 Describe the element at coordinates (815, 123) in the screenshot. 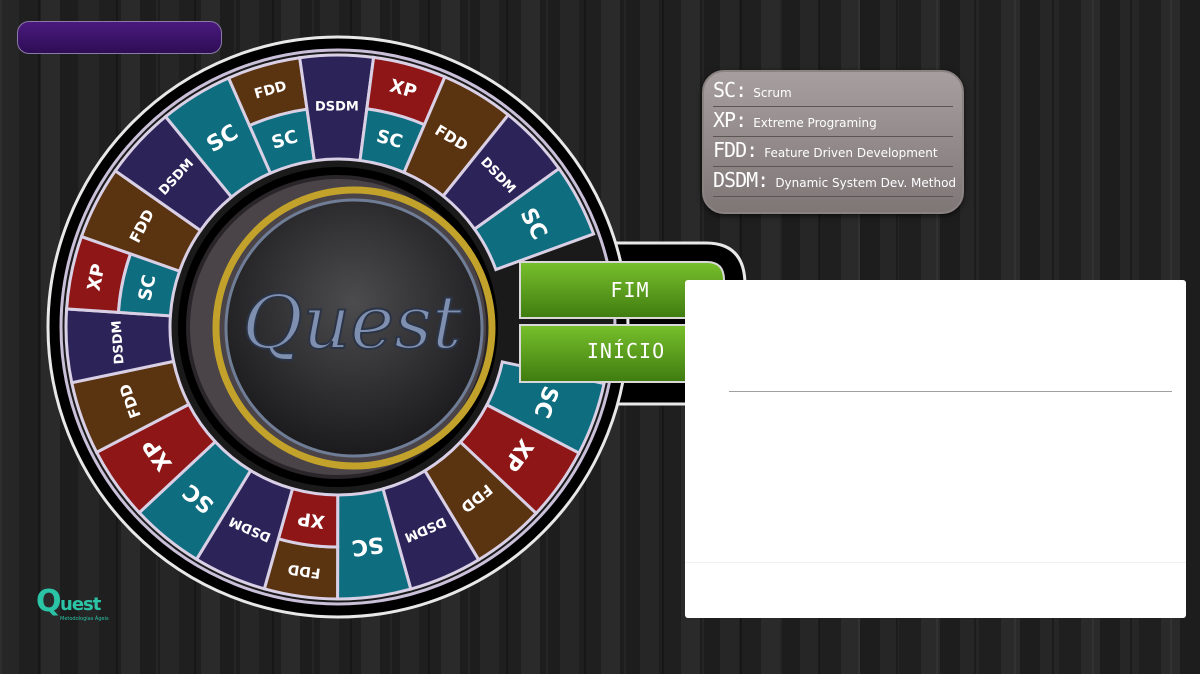

I see `legend-desc: Extreme Programing` at that location.